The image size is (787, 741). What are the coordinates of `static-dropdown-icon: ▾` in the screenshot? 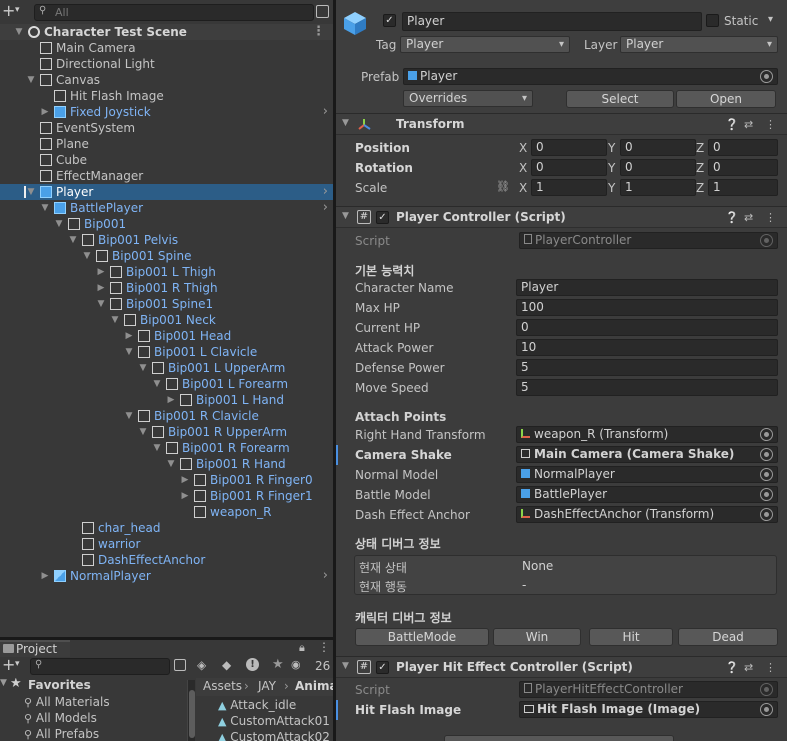 It's located at (770, 19).